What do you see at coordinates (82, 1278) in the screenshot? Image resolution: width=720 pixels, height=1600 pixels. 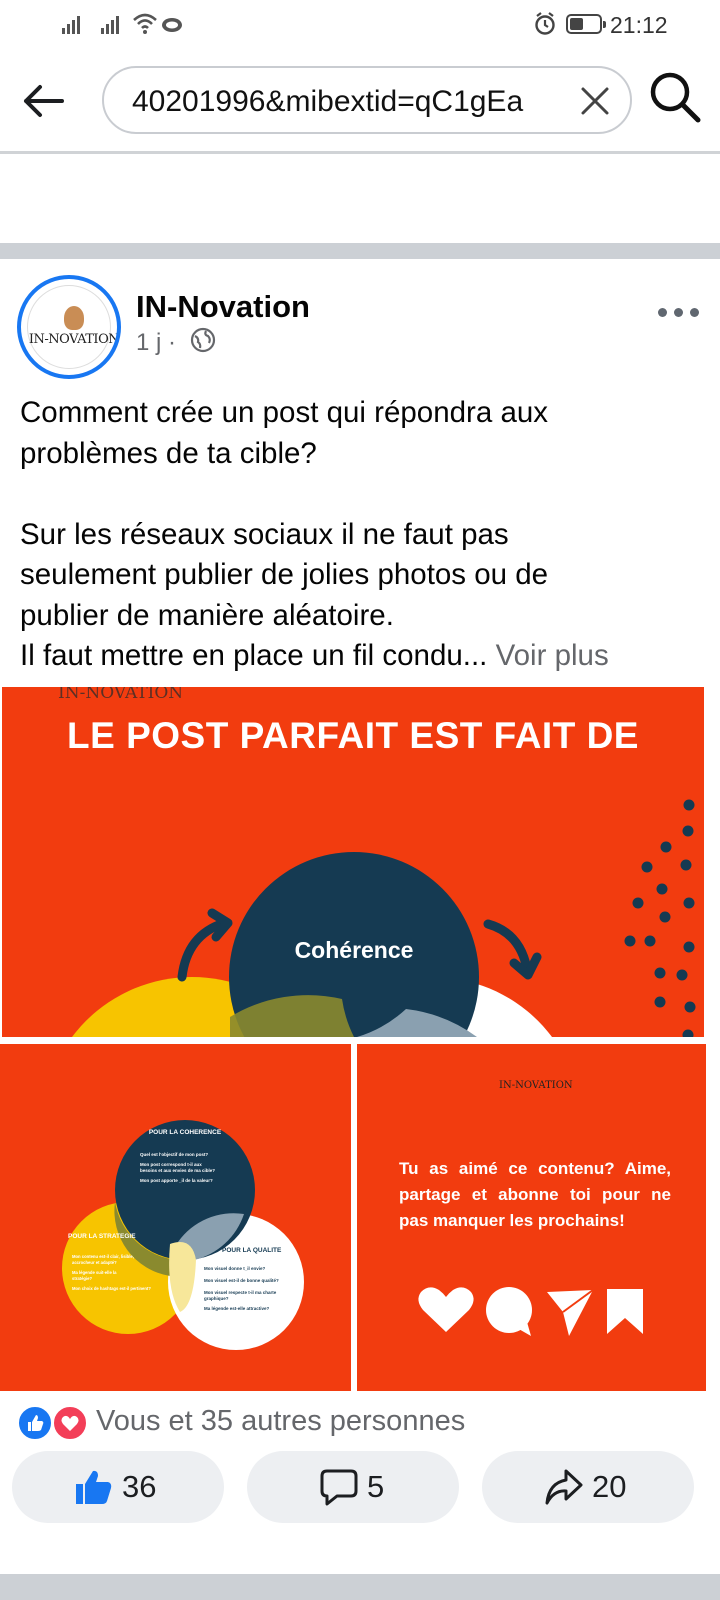 I see `venn-line: stratégie?` at bounding box center [82, 1278].